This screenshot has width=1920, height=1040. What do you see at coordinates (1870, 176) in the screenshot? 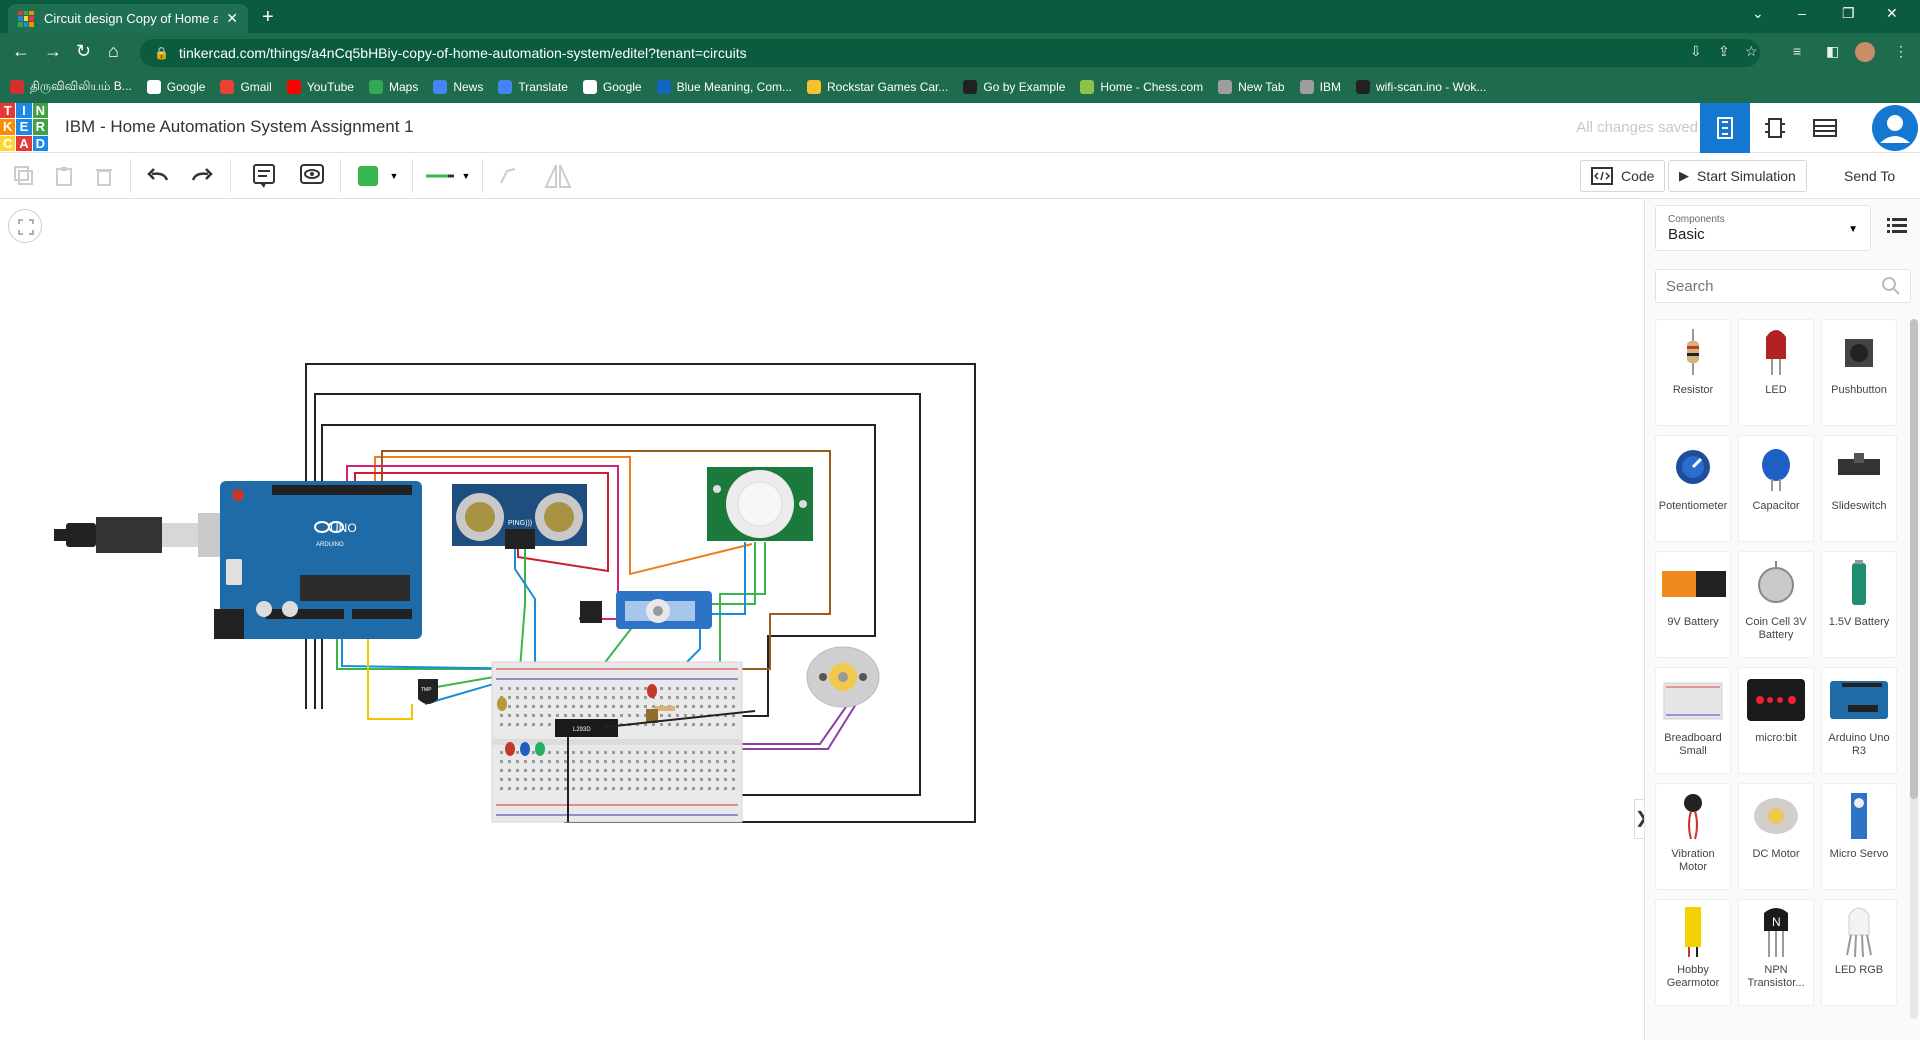
I see `send-to-button: Send To` at bounding box center [1870, 176].